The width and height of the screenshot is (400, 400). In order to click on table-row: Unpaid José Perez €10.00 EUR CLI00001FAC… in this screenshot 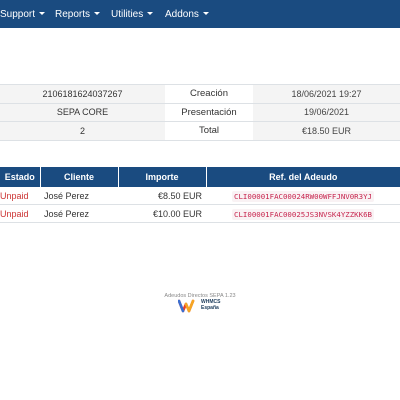, I will do `click(200, 213)`.